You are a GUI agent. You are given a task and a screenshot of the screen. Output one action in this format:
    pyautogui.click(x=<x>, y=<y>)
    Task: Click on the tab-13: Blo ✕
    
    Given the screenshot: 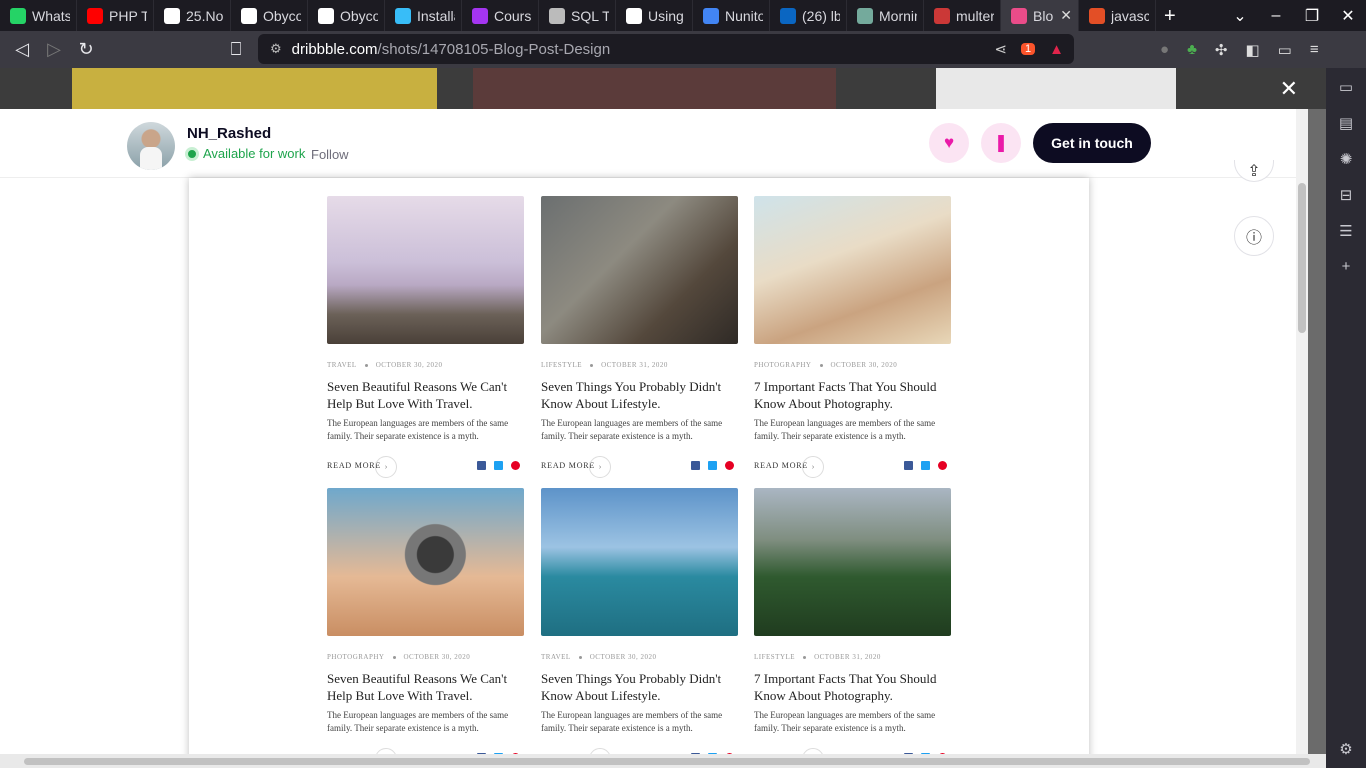 What is the action you would take?
    pyautogui.click(x=1040, y=15)
    